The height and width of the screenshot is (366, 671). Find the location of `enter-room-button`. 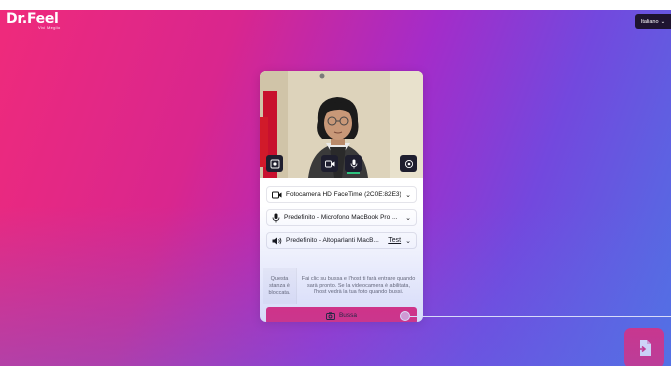

enter-room-button is located at coordinates (644, 347).